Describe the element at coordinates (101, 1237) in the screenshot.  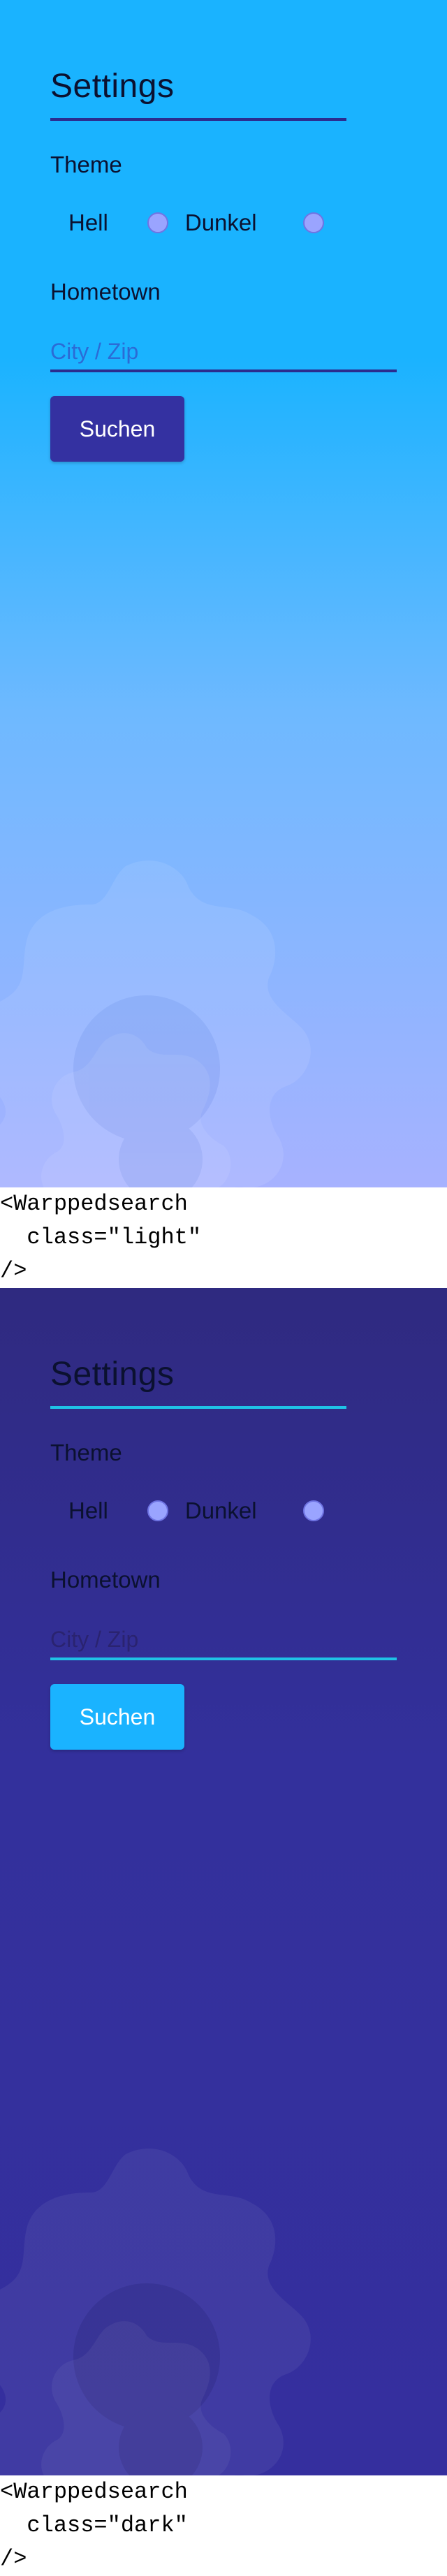
I see `code-snippet-light: <Warppedsearch class="light" />` at that location.